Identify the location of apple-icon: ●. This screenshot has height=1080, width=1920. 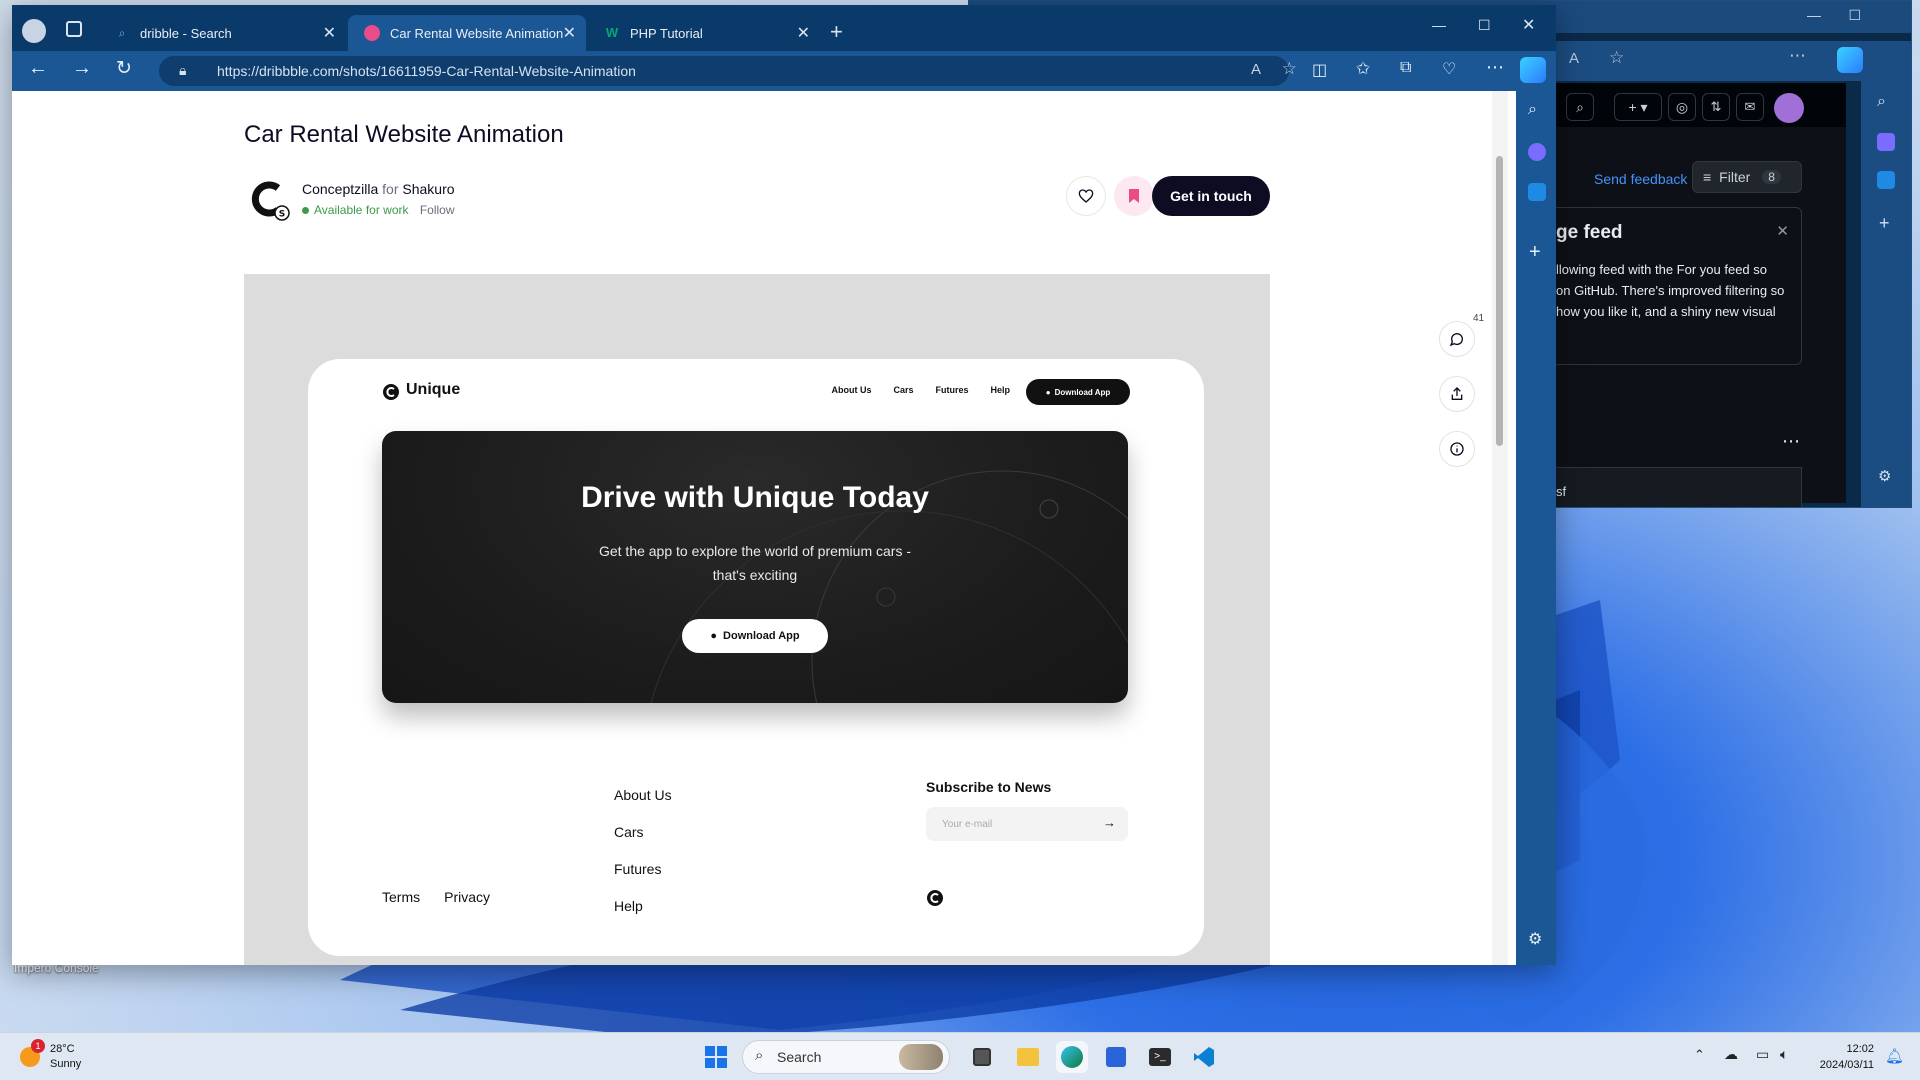
(714, 636).